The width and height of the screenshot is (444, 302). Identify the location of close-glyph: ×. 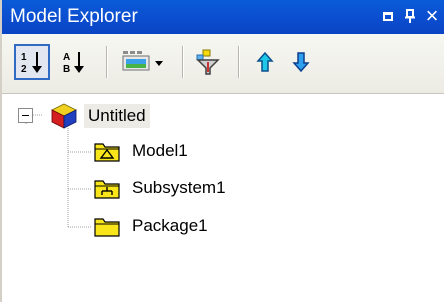
(432, 15).